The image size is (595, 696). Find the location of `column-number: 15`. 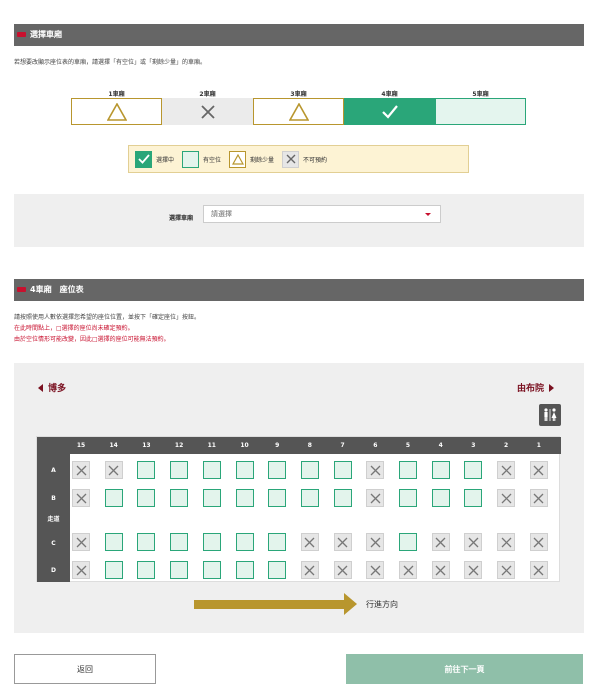

column-number: 15 is located at coordinates (81, 445).